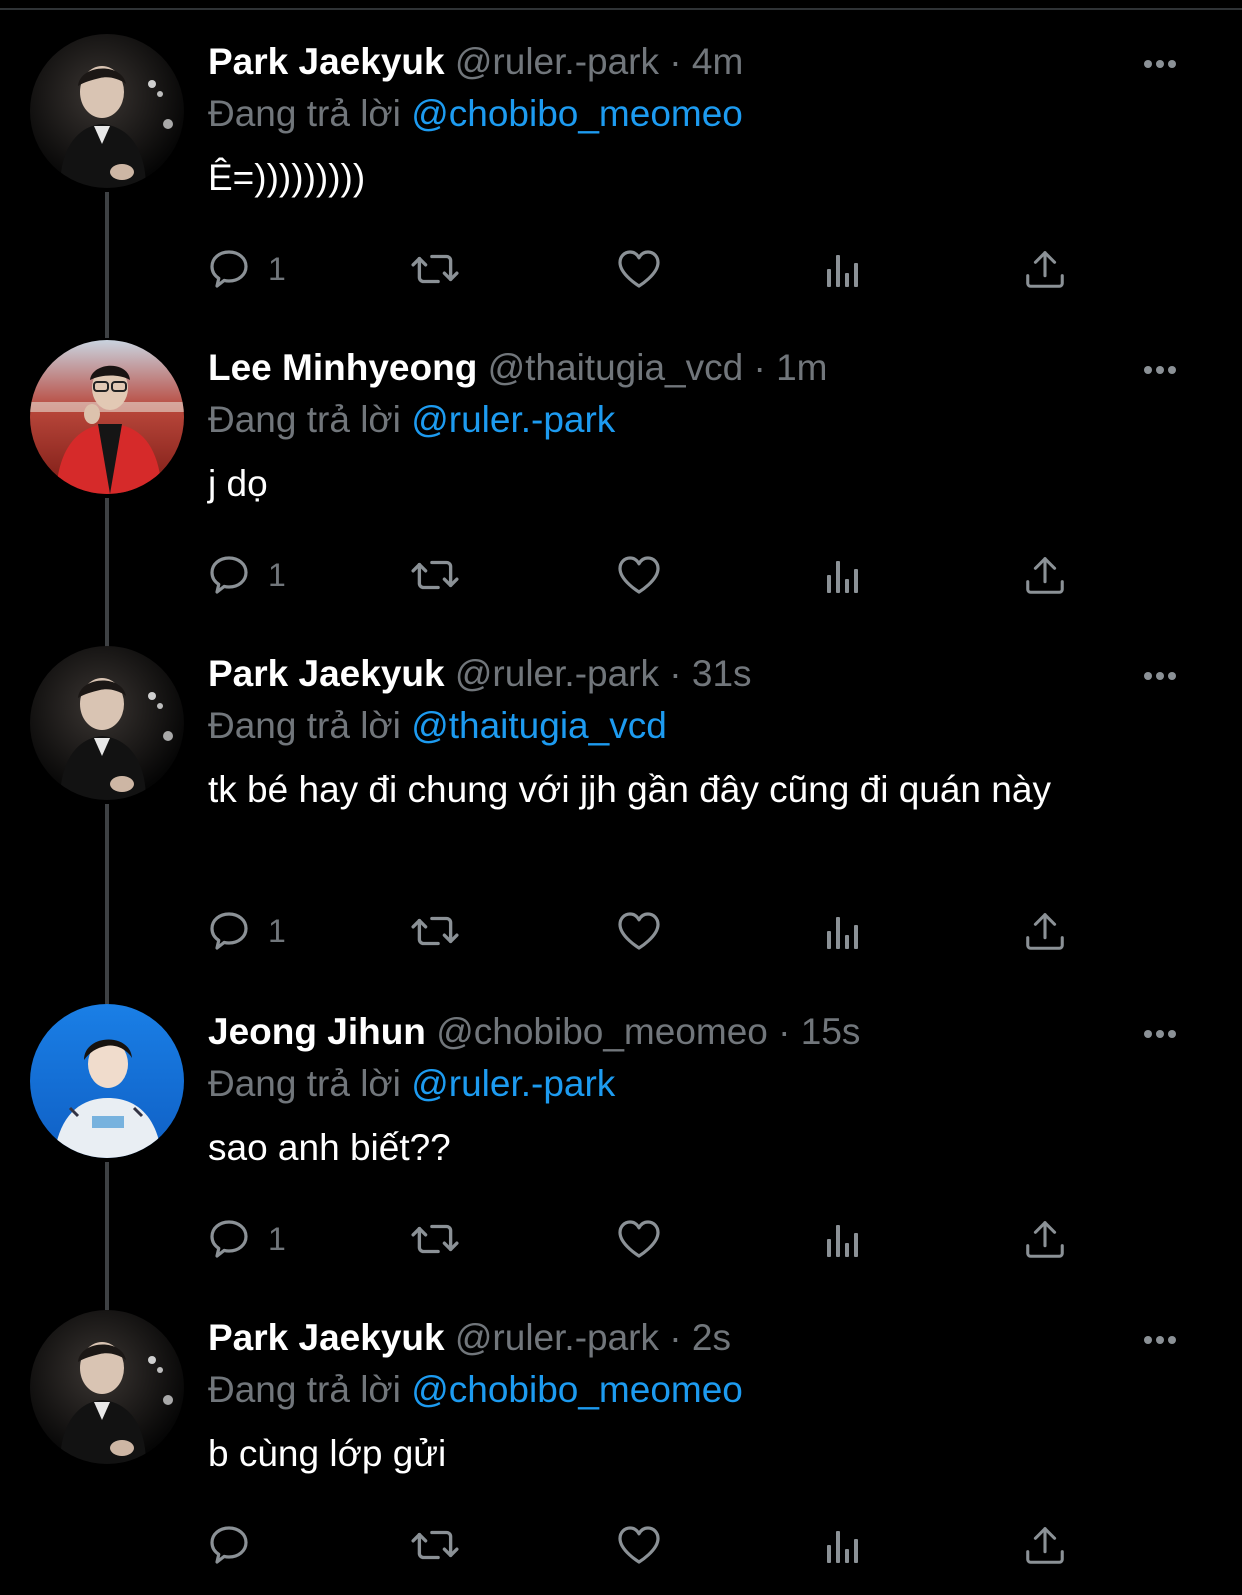 The height and width of the screenshot is (1595, 1242). What do you see at coordinates (700, 1337) in the screenshot?
I see `timestamp: · 2s` at bounding box center [700, 1337].